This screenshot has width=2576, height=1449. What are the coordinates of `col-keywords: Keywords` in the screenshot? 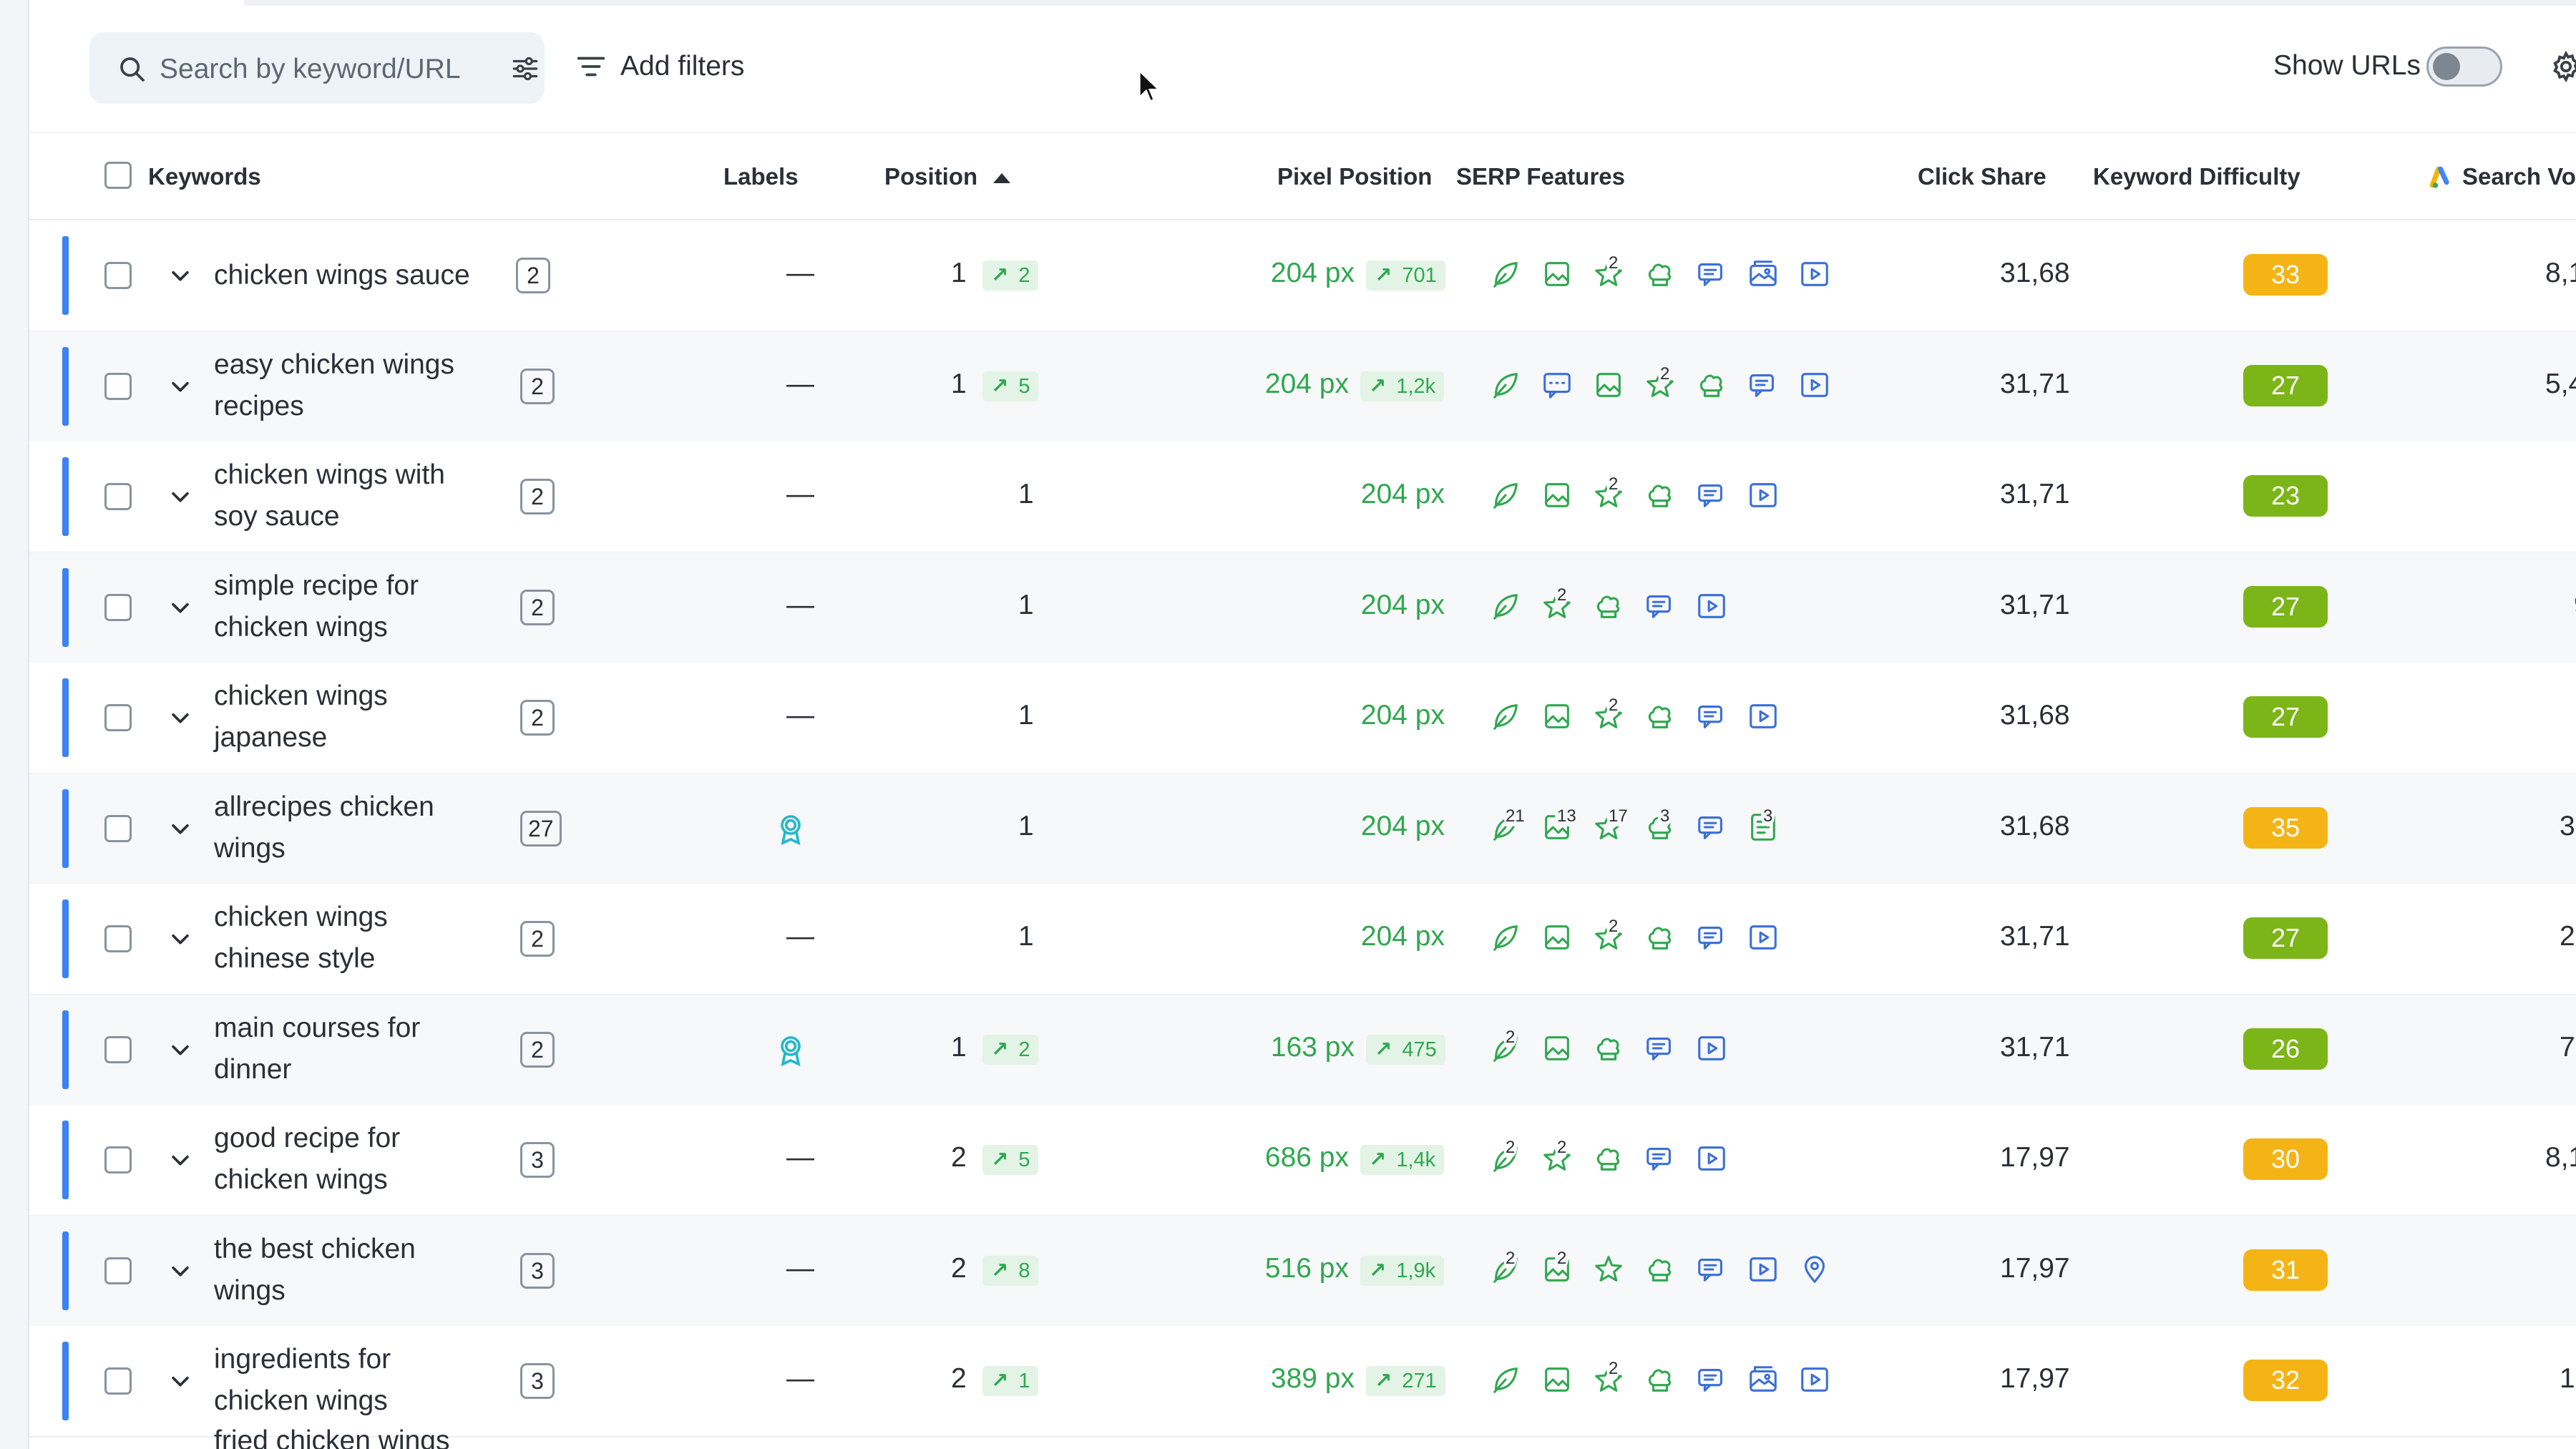 It's located at (204, 176).